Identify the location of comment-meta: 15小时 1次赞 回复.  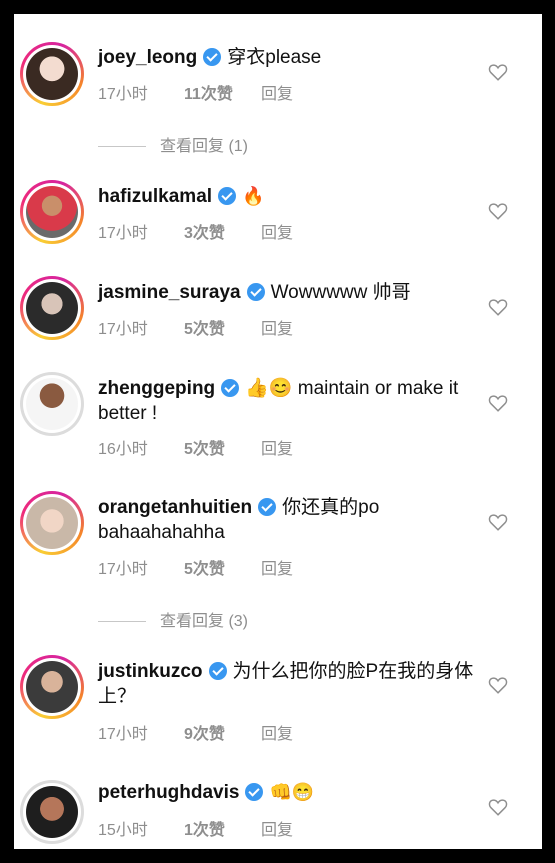
(195, 828).